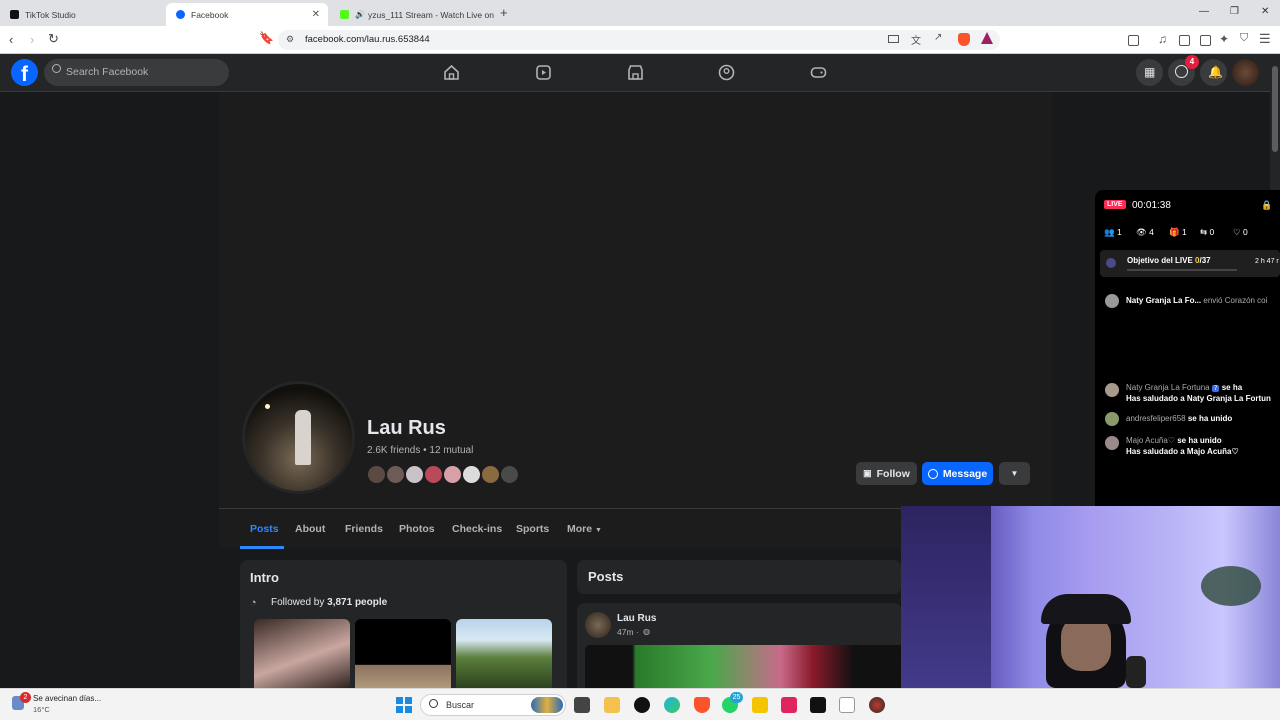 The width and height of the screenshot is (1280, 720). I want to click on bookmark-icon: 🔖, so click(266, 38).